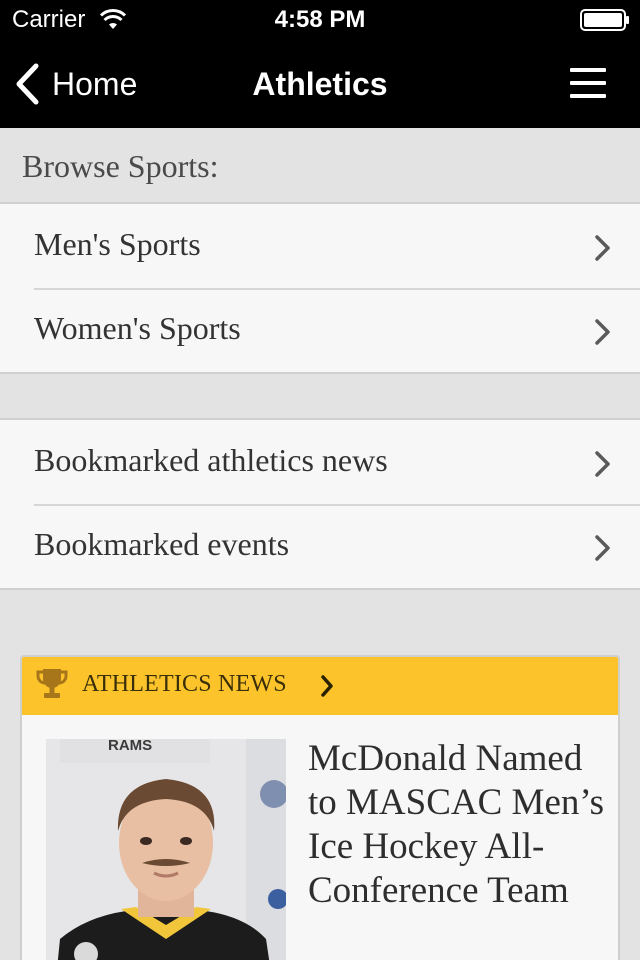 This screenshot has height=960, width=640. I want to click on battery-icon, so click(604, 20).